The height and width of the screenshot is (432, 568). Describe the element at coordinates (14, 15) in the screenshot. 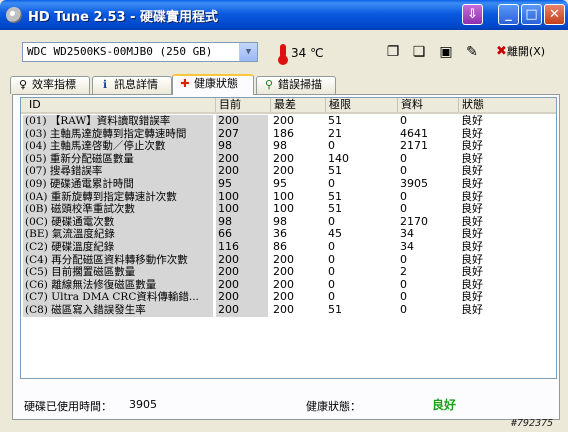

I see `app-icon` at that location.